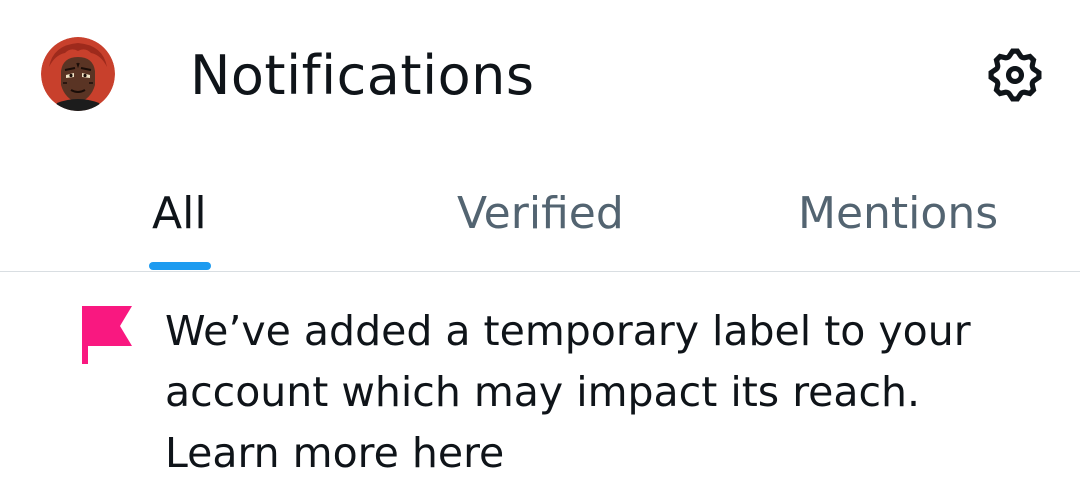  I want to click on avatar-image, so click(78, 74).